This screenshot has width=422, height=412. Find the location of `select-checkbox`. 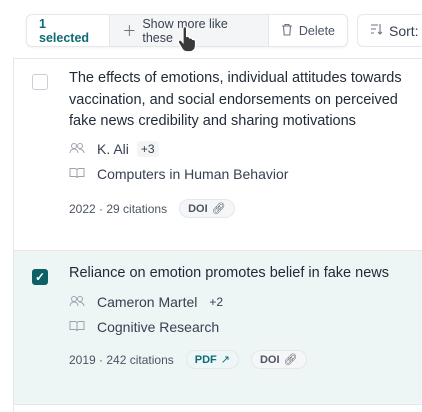

select-checkbox is located at coordinates (40, 82).